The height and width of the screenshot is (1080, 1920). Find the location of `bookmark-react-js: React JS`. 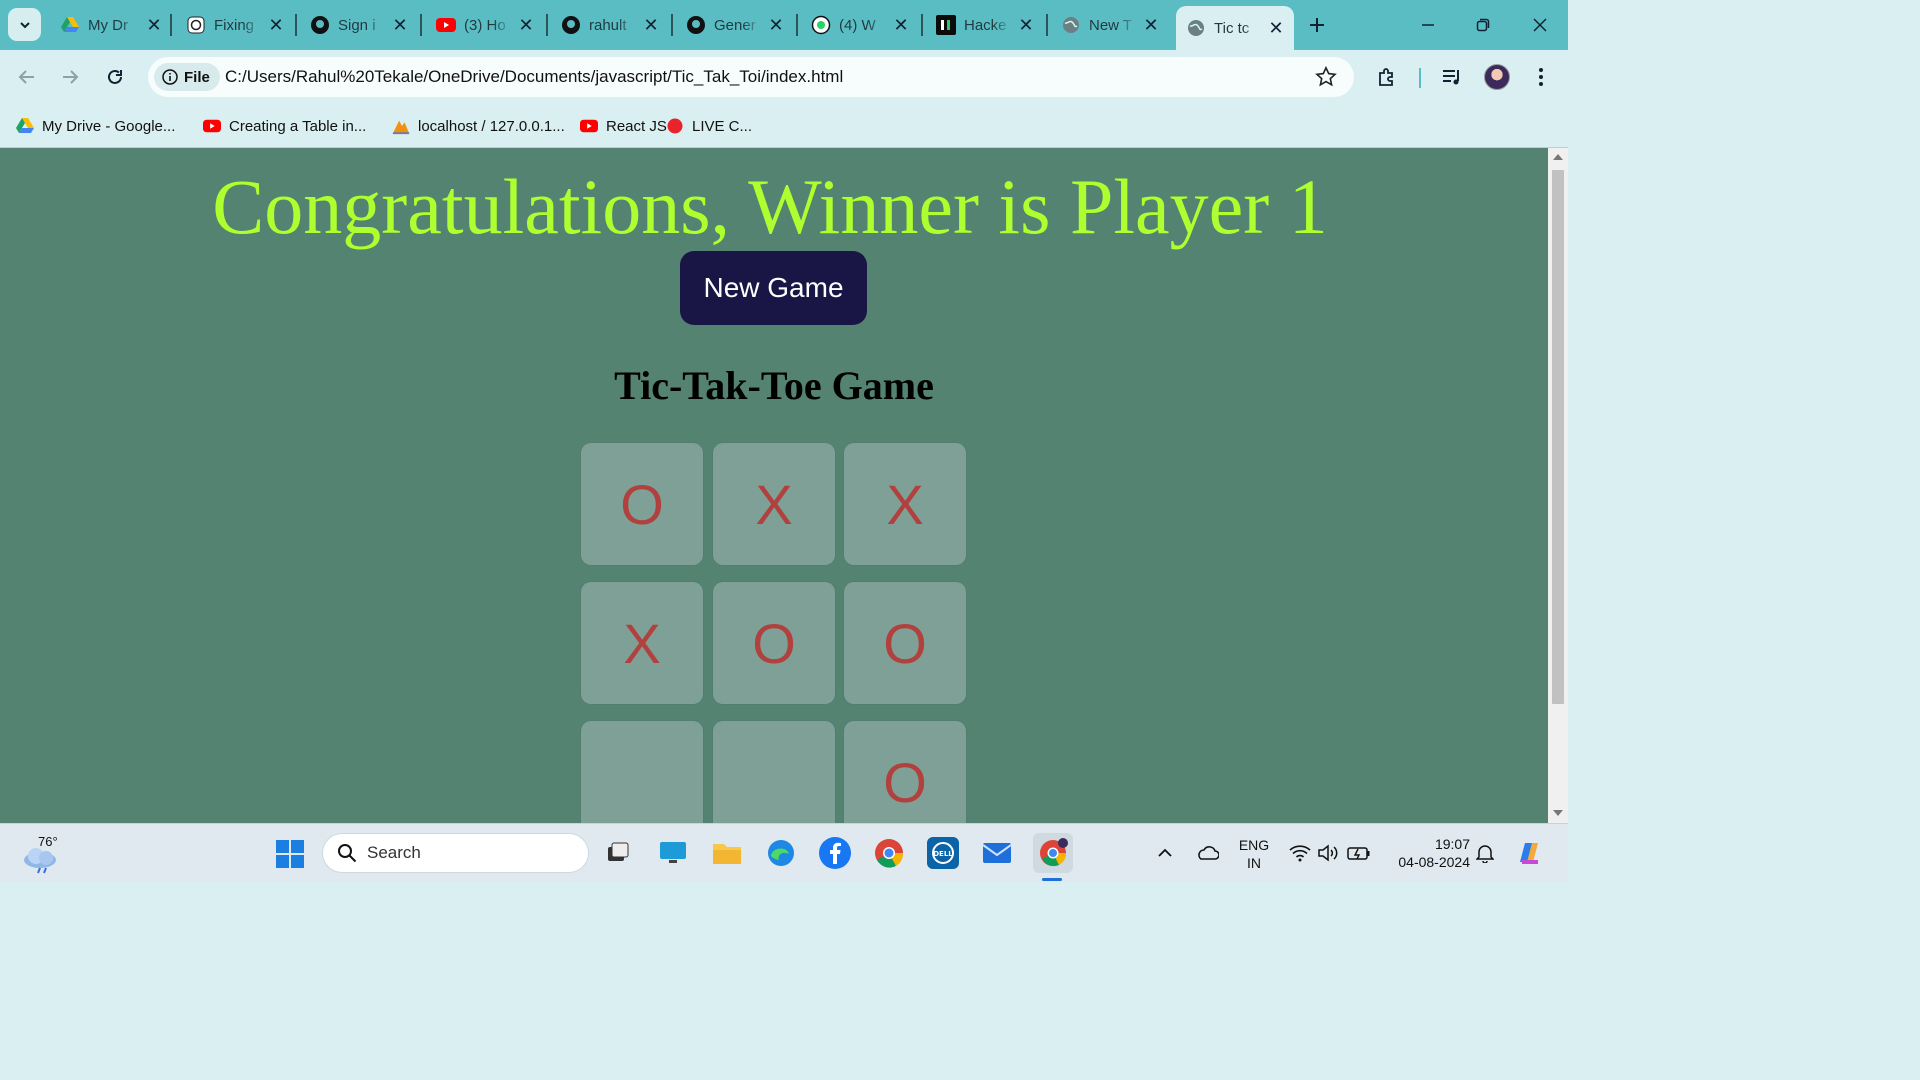

bookmark-react-js: React JS is located at coordinates (623, 126).